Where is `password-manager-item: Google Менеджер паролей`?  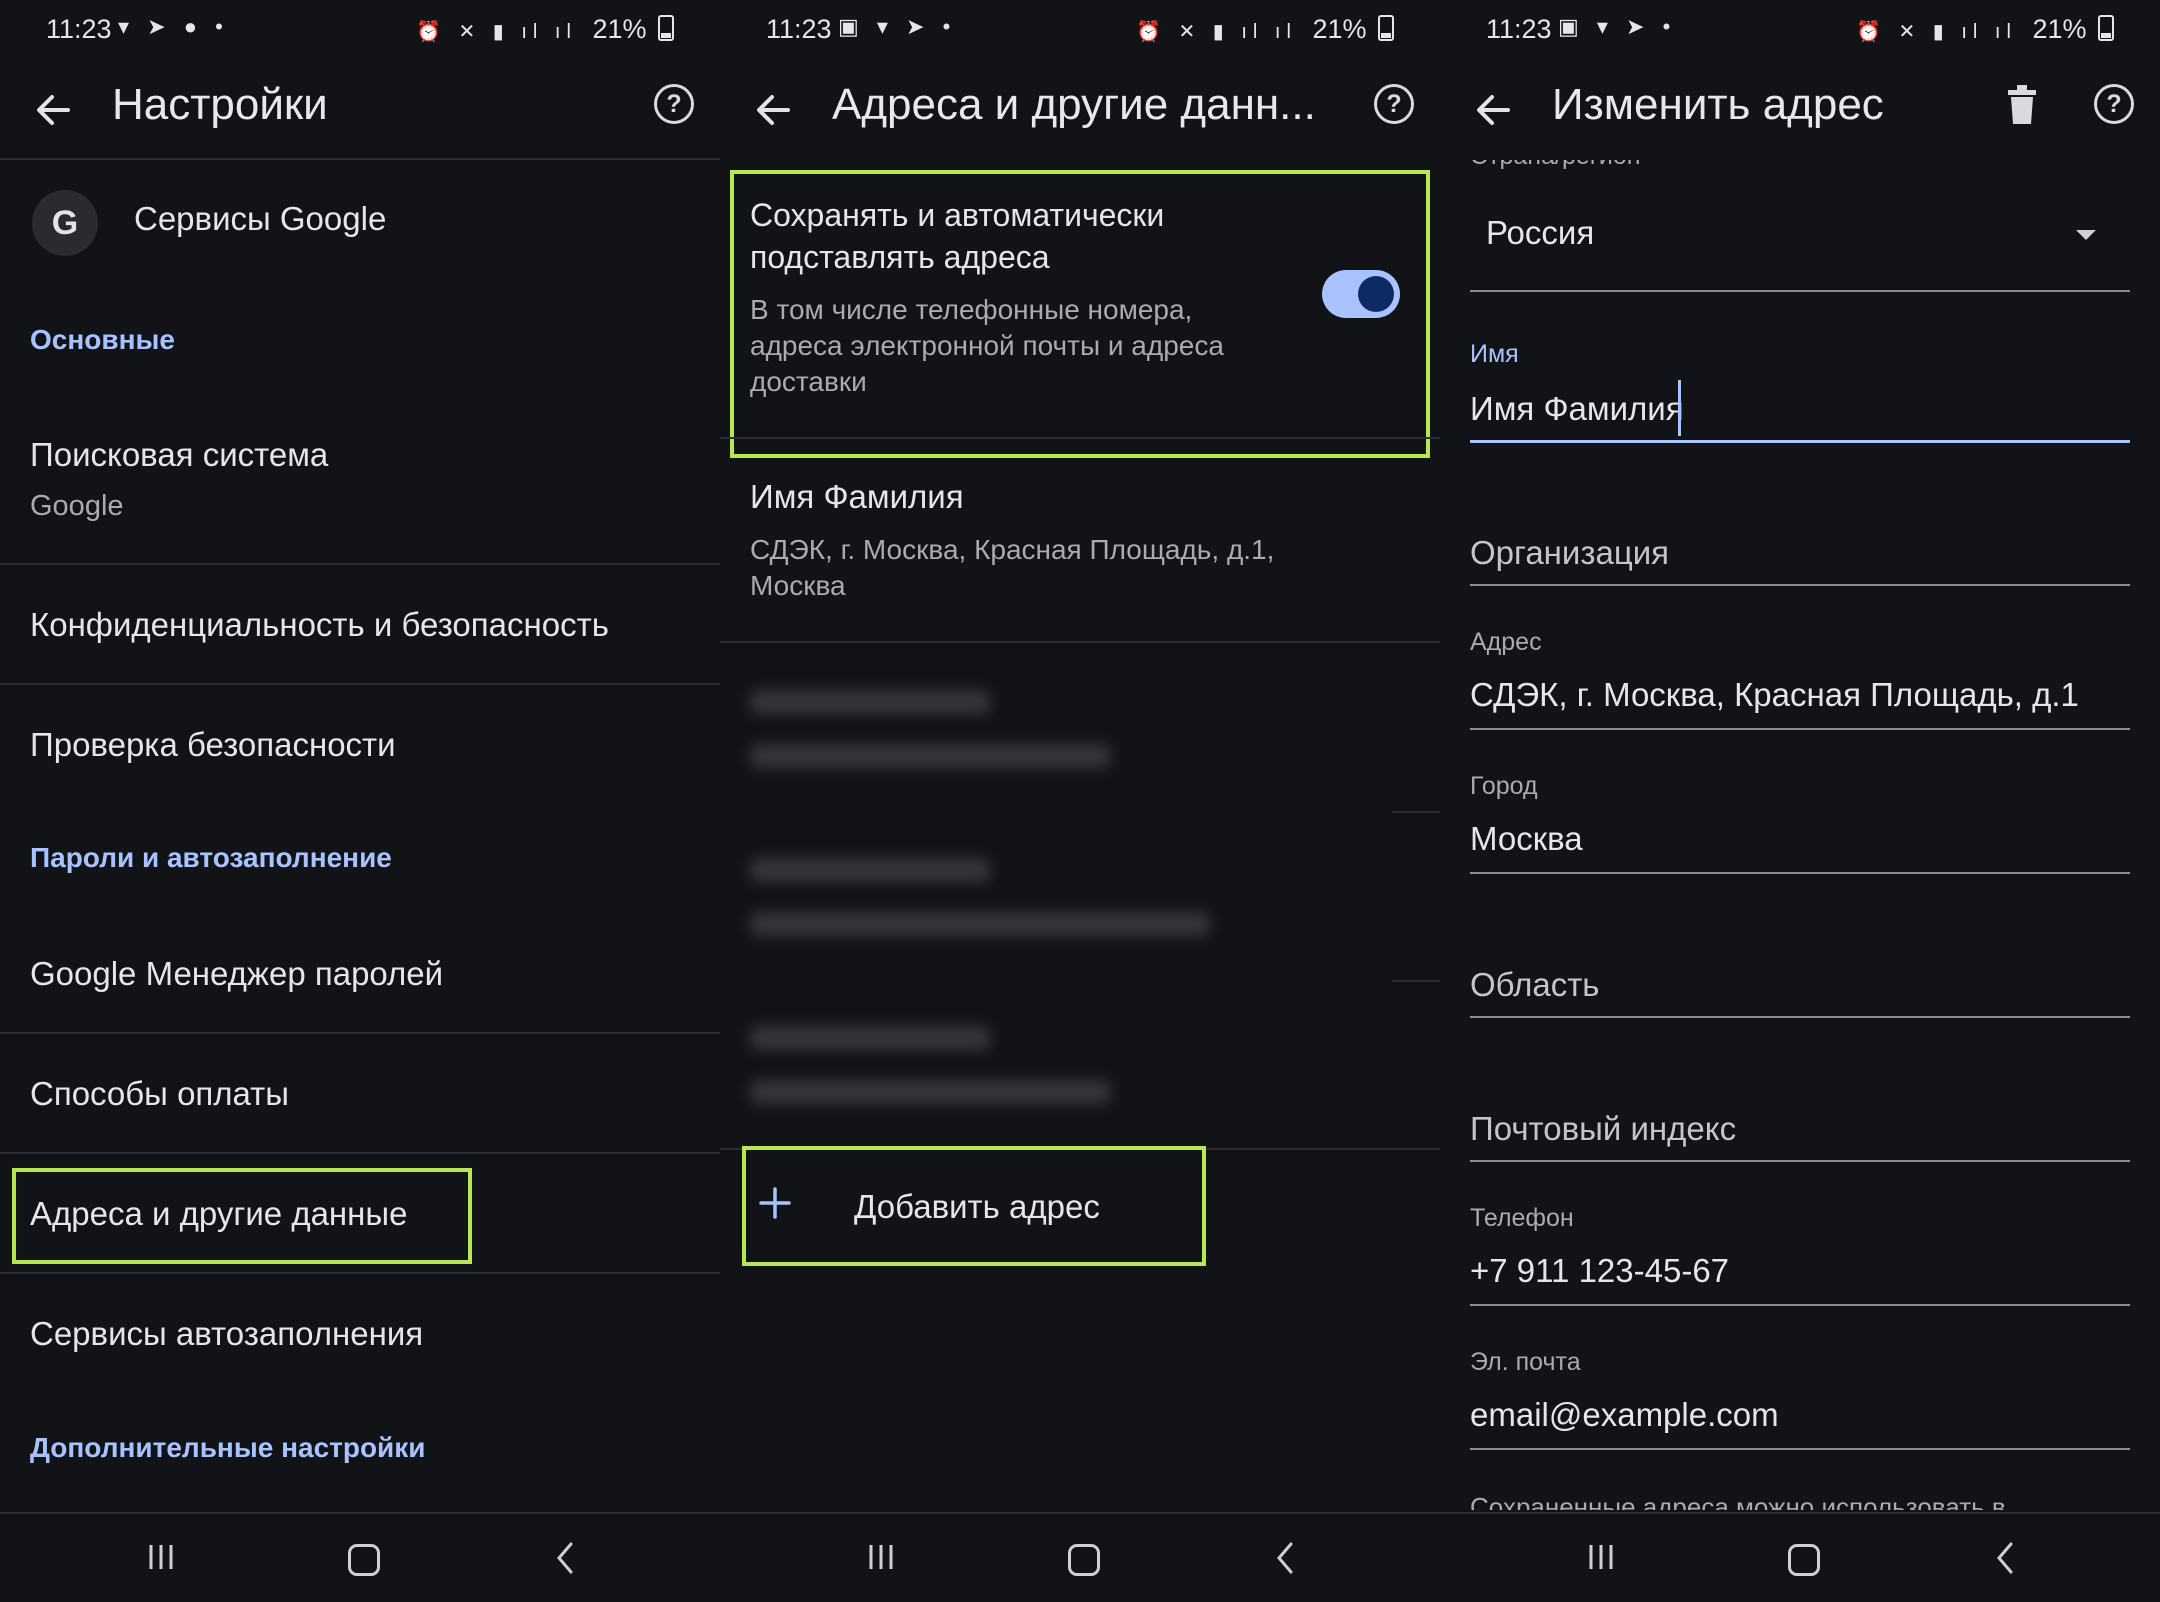
password-manager-item: Google Менеджер паролей is located at coordinates (236, 974).